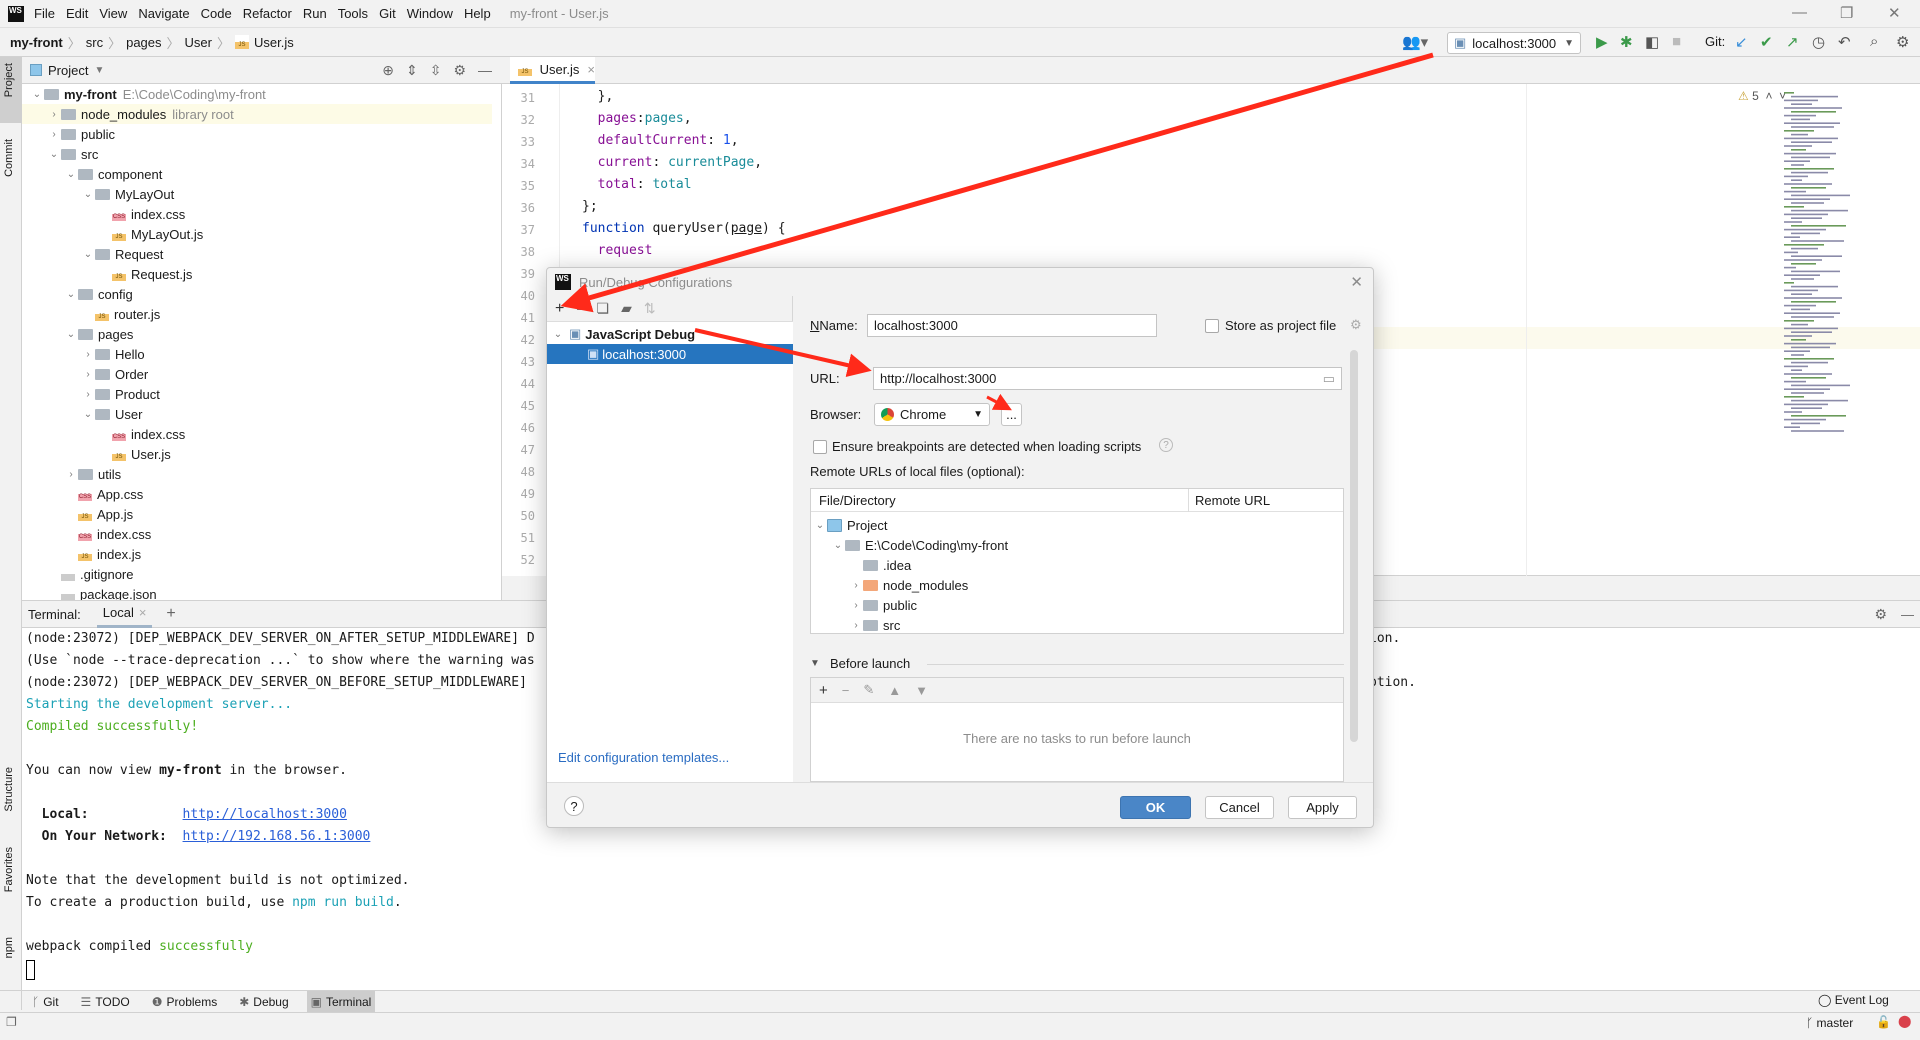 The width and height of the screenshot is (1920, 1040). Describe the element at coordinates (783, 353) in the screenshot. I see `arrow-to-url` at that location.